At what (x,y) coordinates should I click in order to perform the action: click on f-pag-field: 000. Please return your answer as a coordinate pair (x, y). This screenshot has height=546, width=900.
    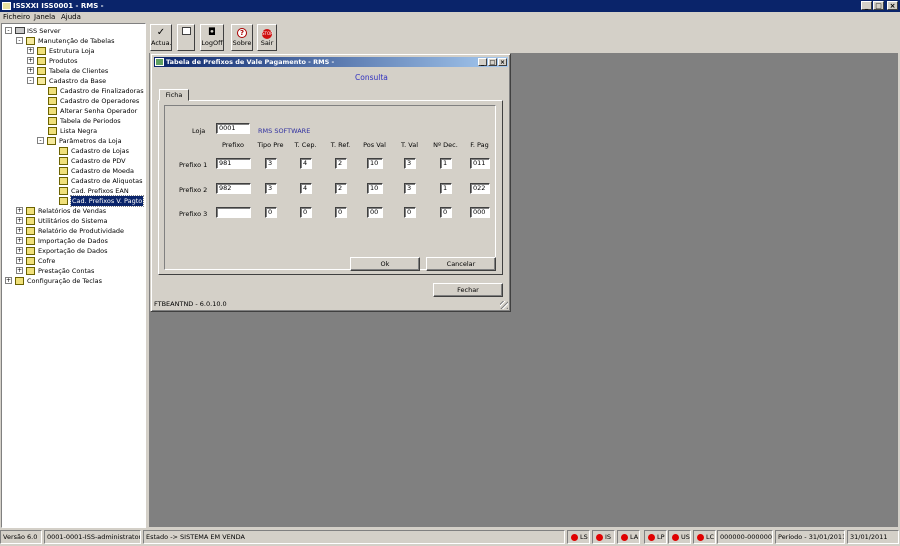
    Looking at the image, I should click on (480, 212).